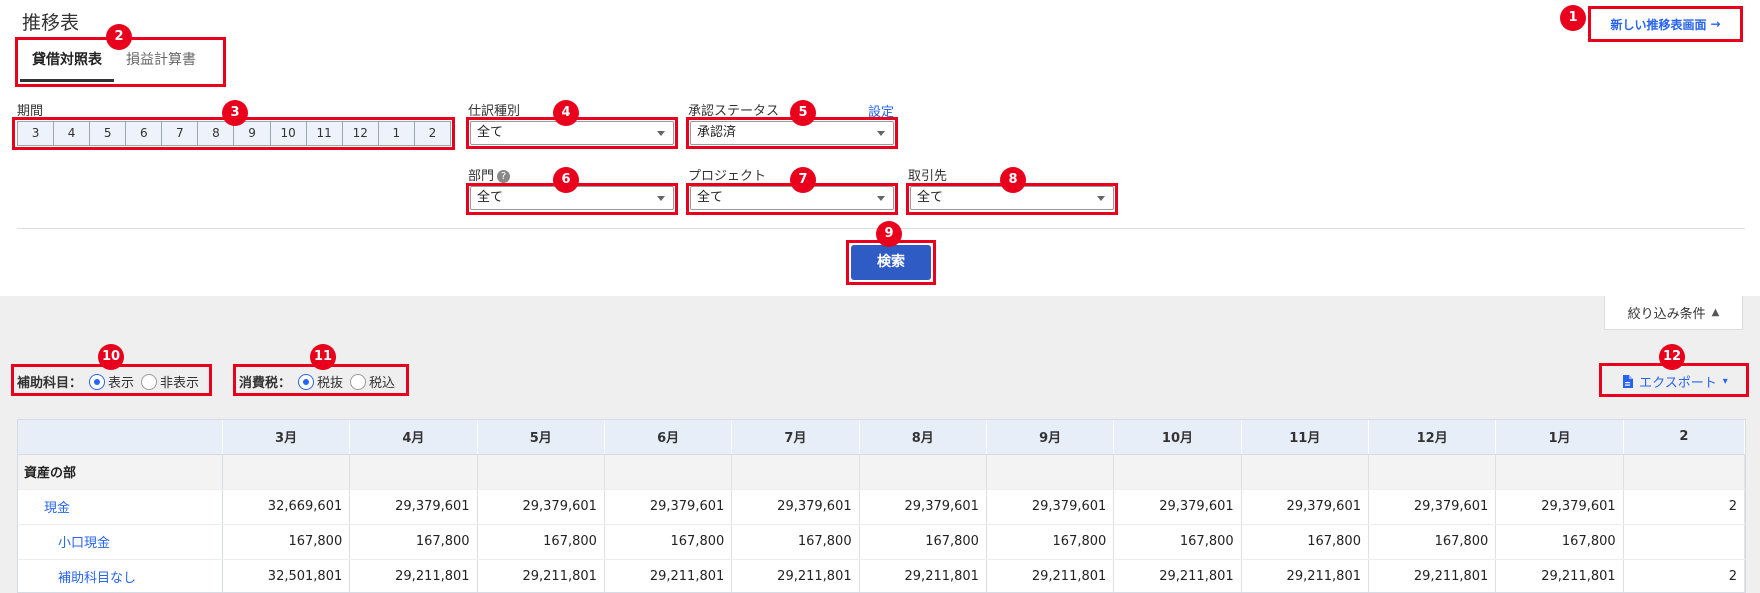 This screenshot has height=593, width=1760. Describe the element at coordinates (120, 507) in the screenshot. I see `row-label-cell: 現金` at that location.